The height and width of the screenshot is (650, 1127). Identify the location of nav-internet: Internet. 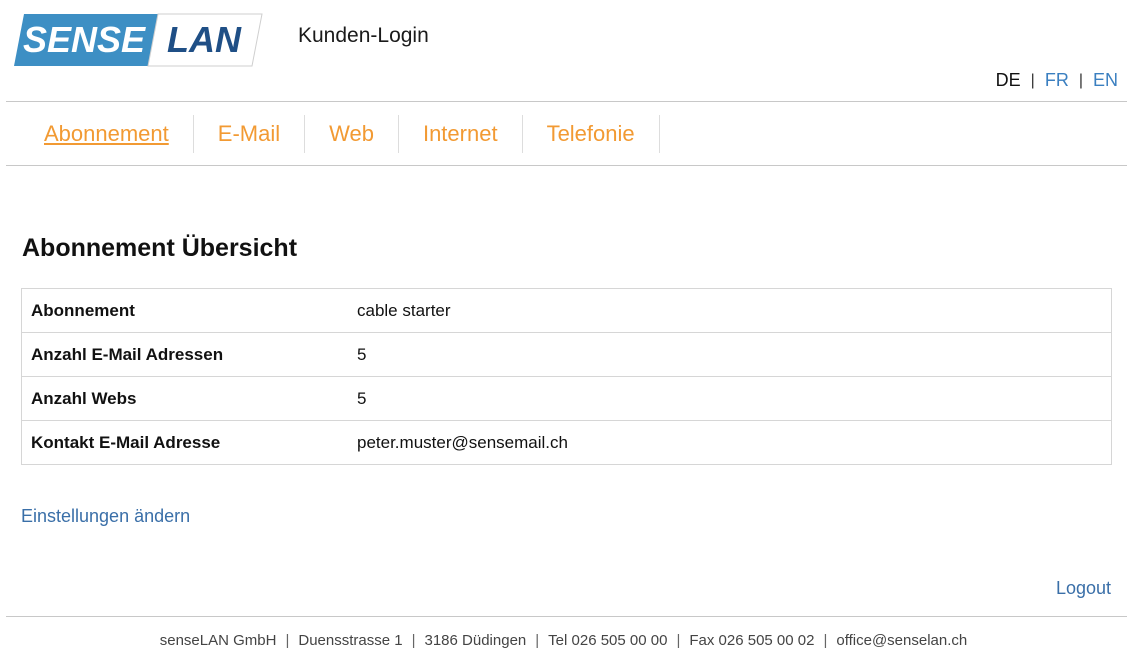
(461, 134).